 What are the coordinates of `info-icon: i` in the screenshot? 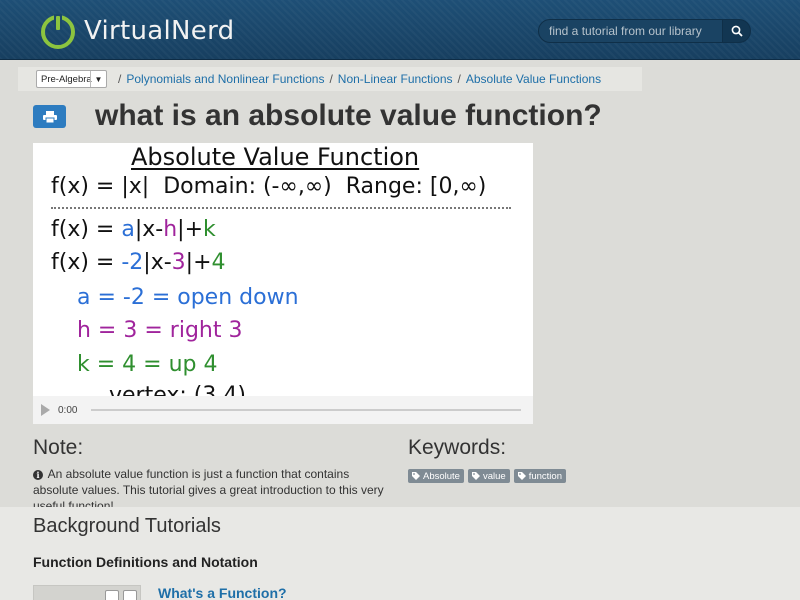 It's located at (38, 475).